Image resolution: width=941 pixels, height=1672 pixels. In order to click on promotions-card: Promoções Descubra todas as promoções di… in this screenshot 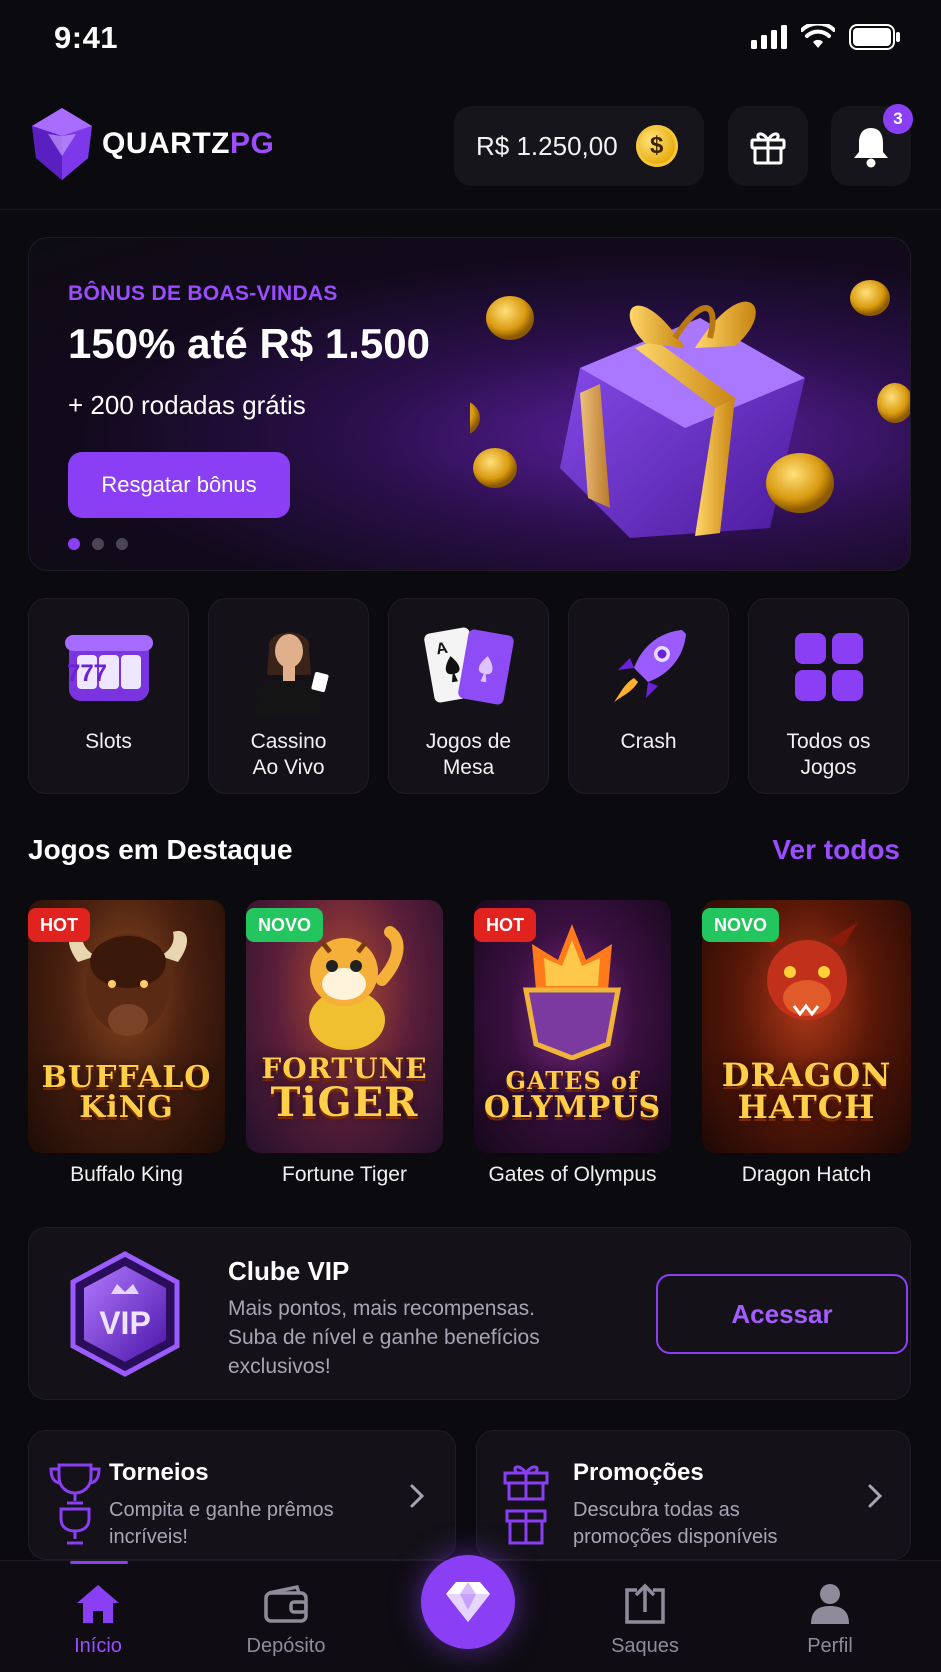, I will do `click(693, 1495)`.